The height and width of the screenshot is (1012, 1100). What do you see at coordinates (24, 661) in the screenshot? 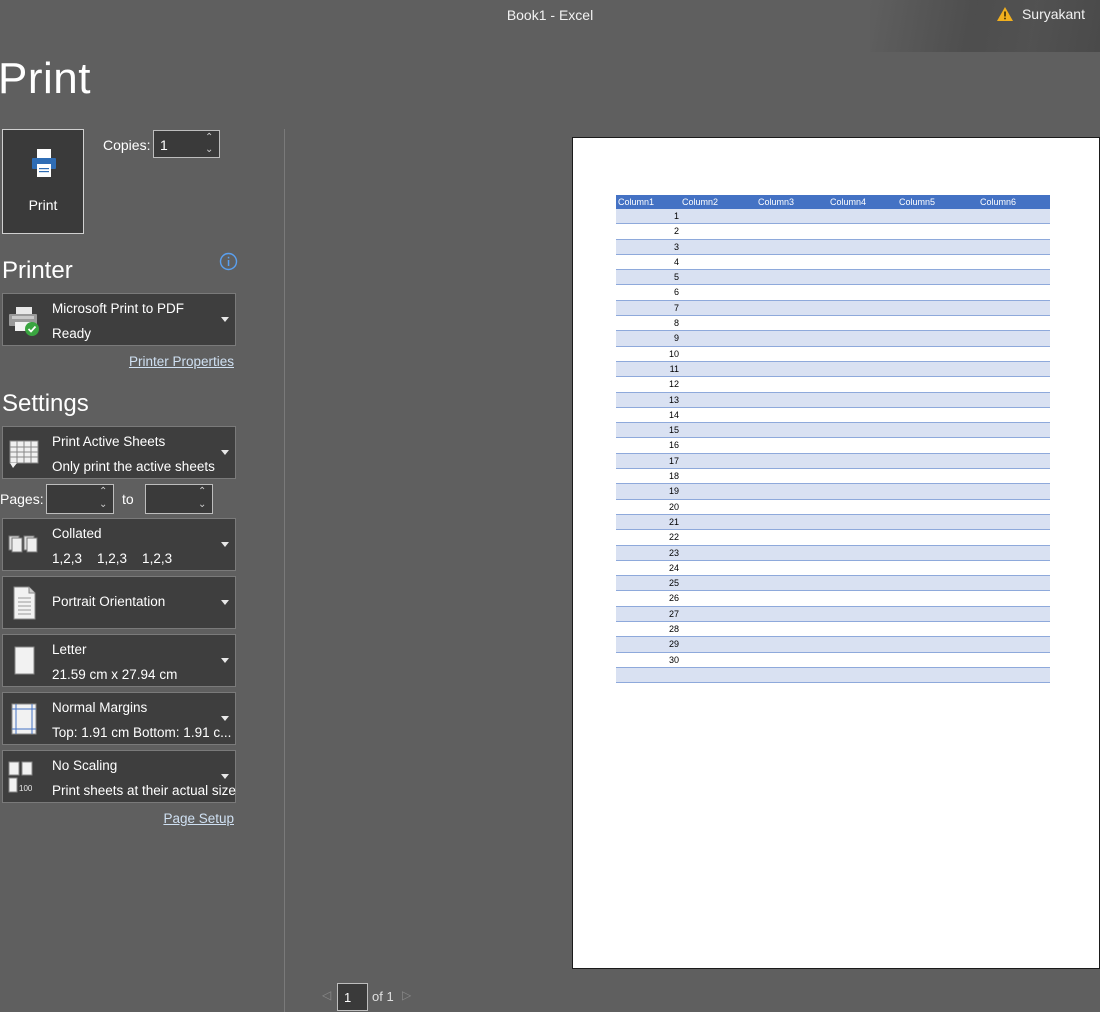
I see `paper-icon` at bounding box center [24, 661].